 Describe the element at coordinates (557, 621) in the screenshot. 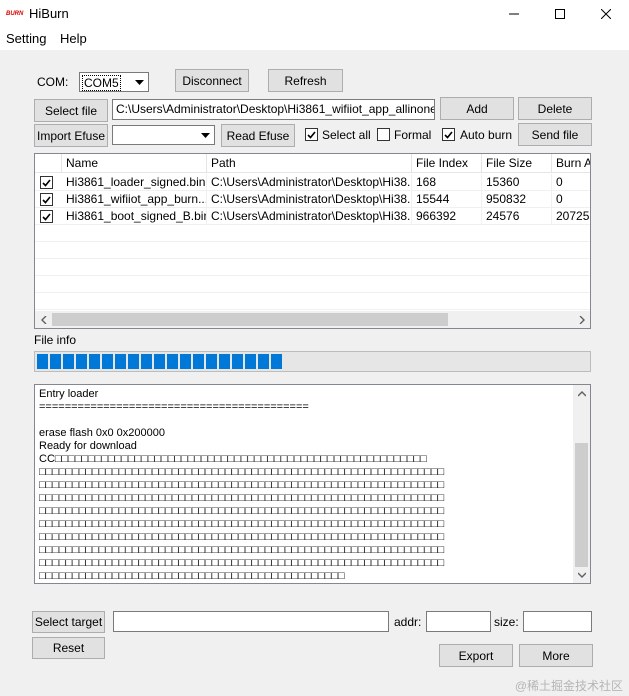

I see `size-field` at that location.